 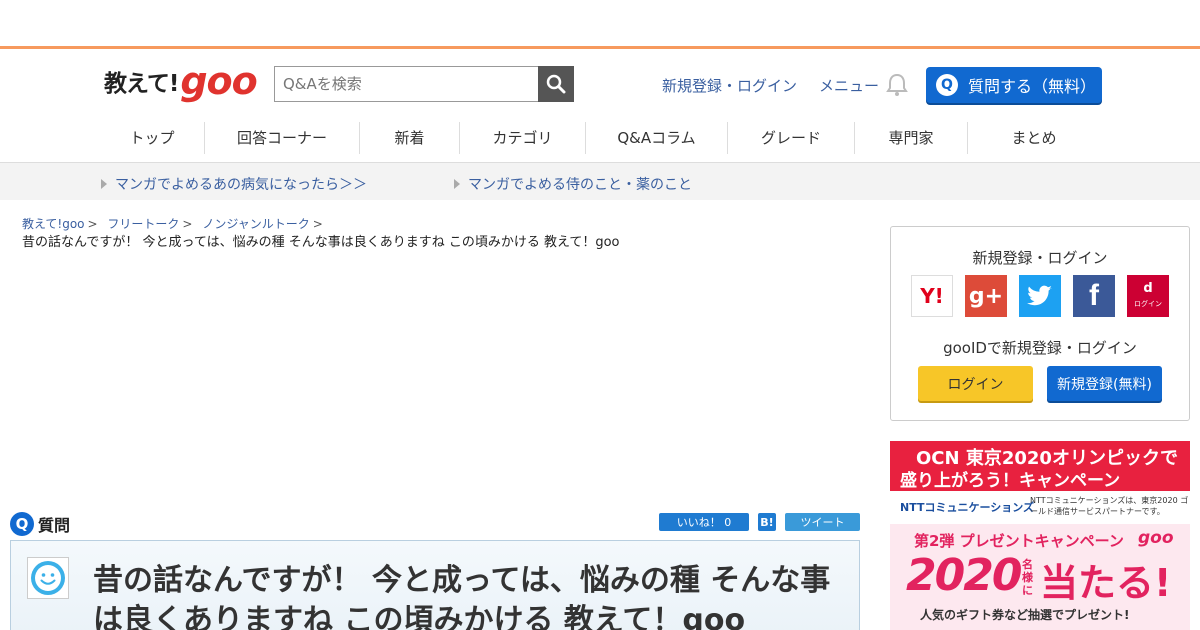 I want to click on login-panel-heading: 新規登録・ログイン, so click(x=1040, y=258).